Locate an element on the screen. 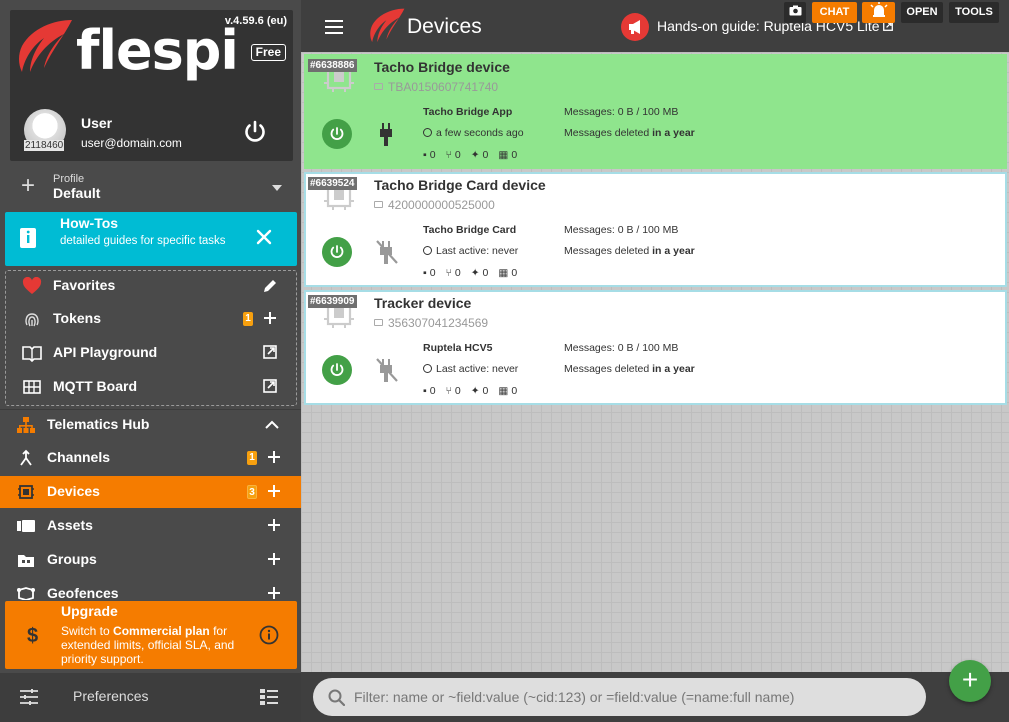 Image resolution: width=1009 pixels, height=722 pixels. device-name: Tracker device is located at coordinates (423, 303).